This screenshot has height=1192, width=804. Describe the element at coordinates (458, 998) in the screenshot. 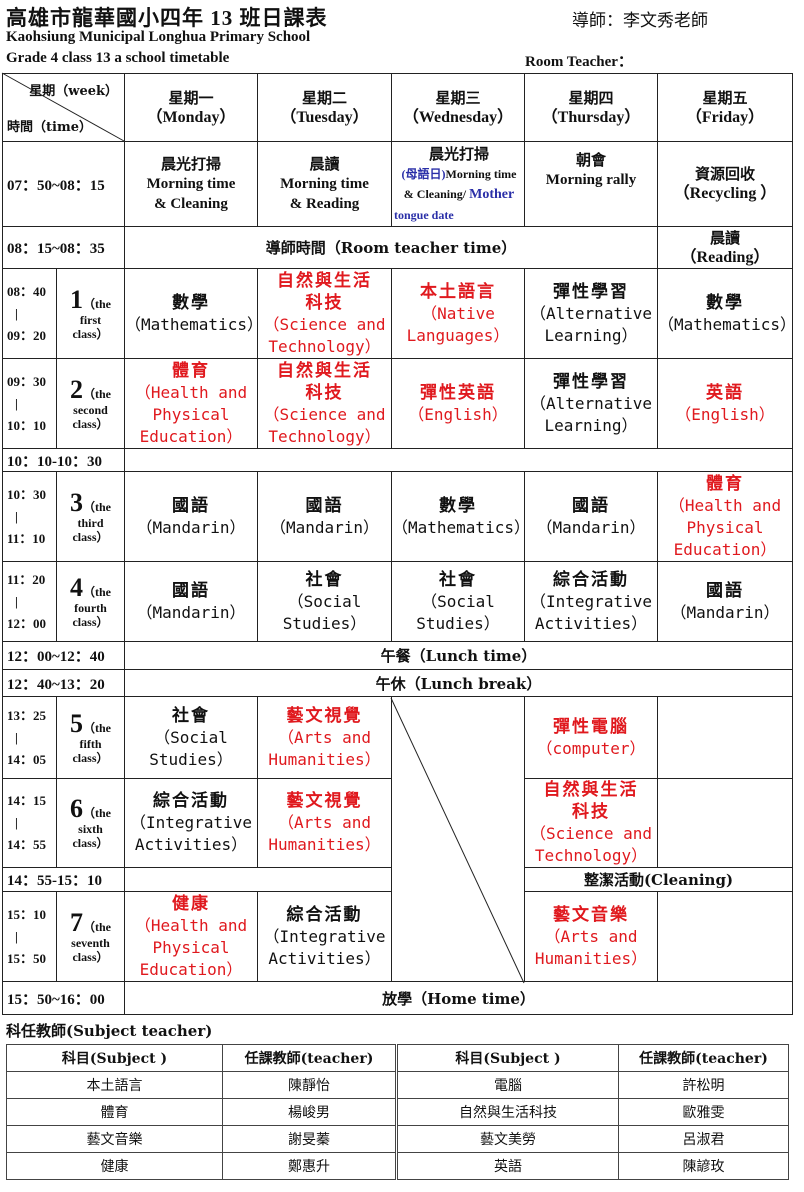

I see `home-time: 放學（Home time）` at that location.